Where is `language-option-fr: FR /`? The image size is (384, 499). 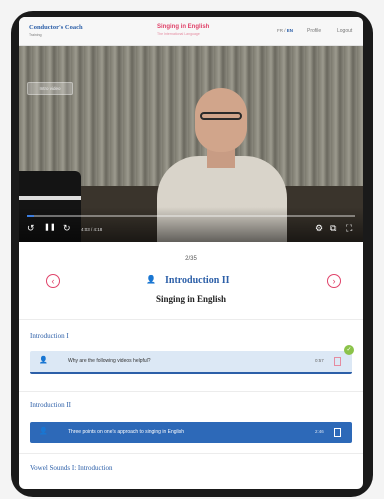 language-option-fr: FR / is located at coordinates (282, 30).